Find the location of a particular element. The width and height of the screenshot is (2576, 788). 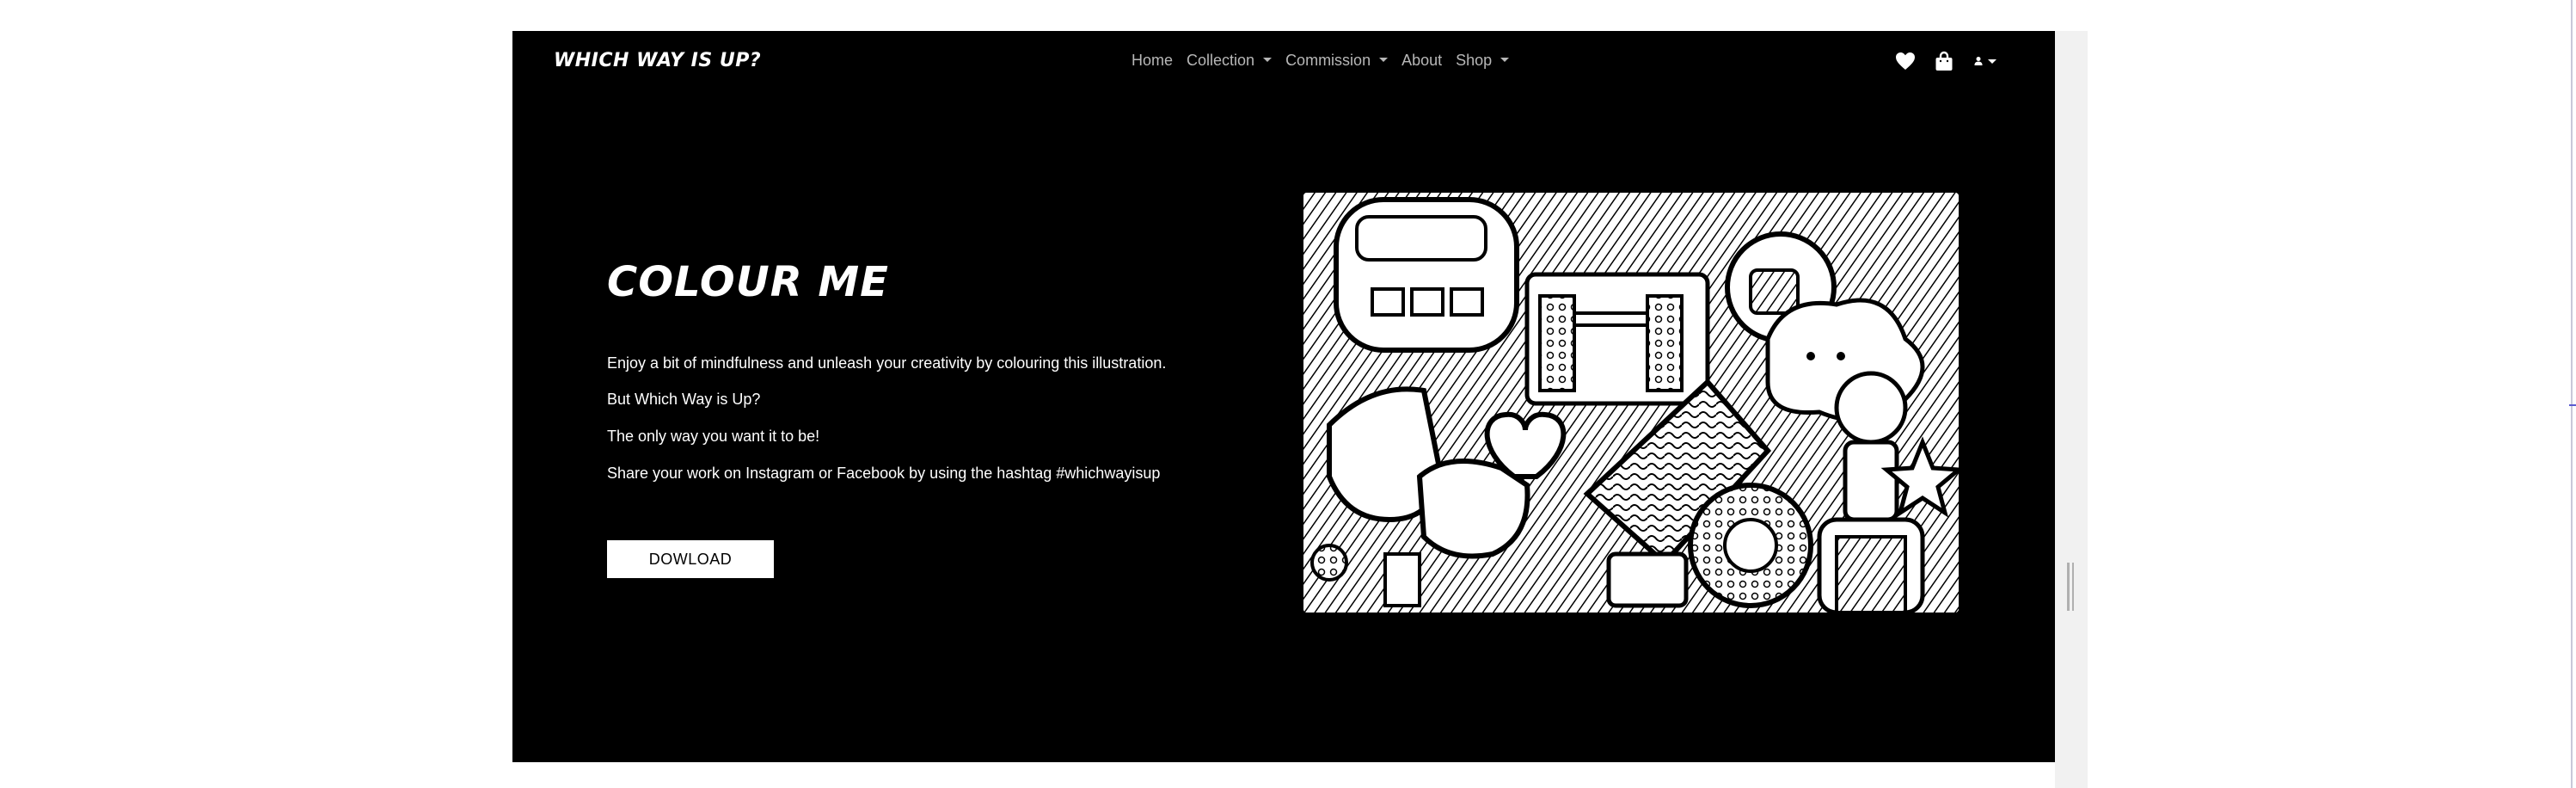

shopping-bag-icon is located at coordinates (1946, 61).